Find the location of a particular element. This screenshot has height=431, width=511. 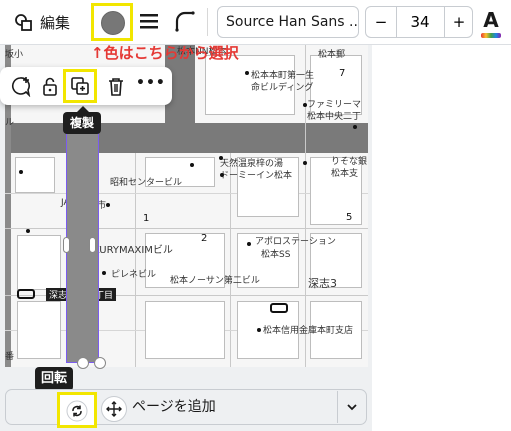

move-icon is located at coordinates (114, 409).